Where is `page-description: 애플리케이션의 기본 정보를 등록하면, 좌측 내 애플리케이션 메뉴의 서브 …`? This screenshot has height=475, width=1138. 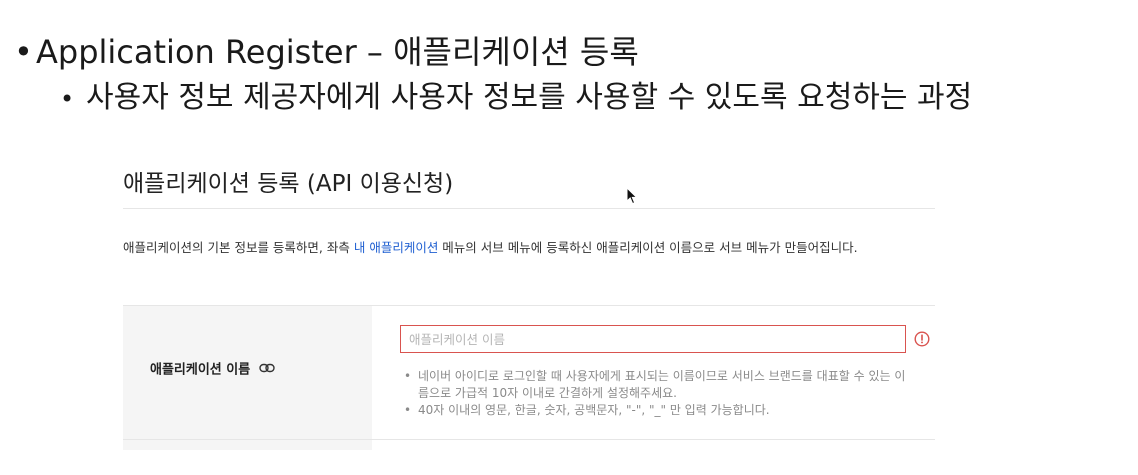
page-description: 애플리케이션의 기본 정보를 등록하면, 좌측 내 애플리케이션 메뉴의 서브 … is located at coordinates (530, 248).